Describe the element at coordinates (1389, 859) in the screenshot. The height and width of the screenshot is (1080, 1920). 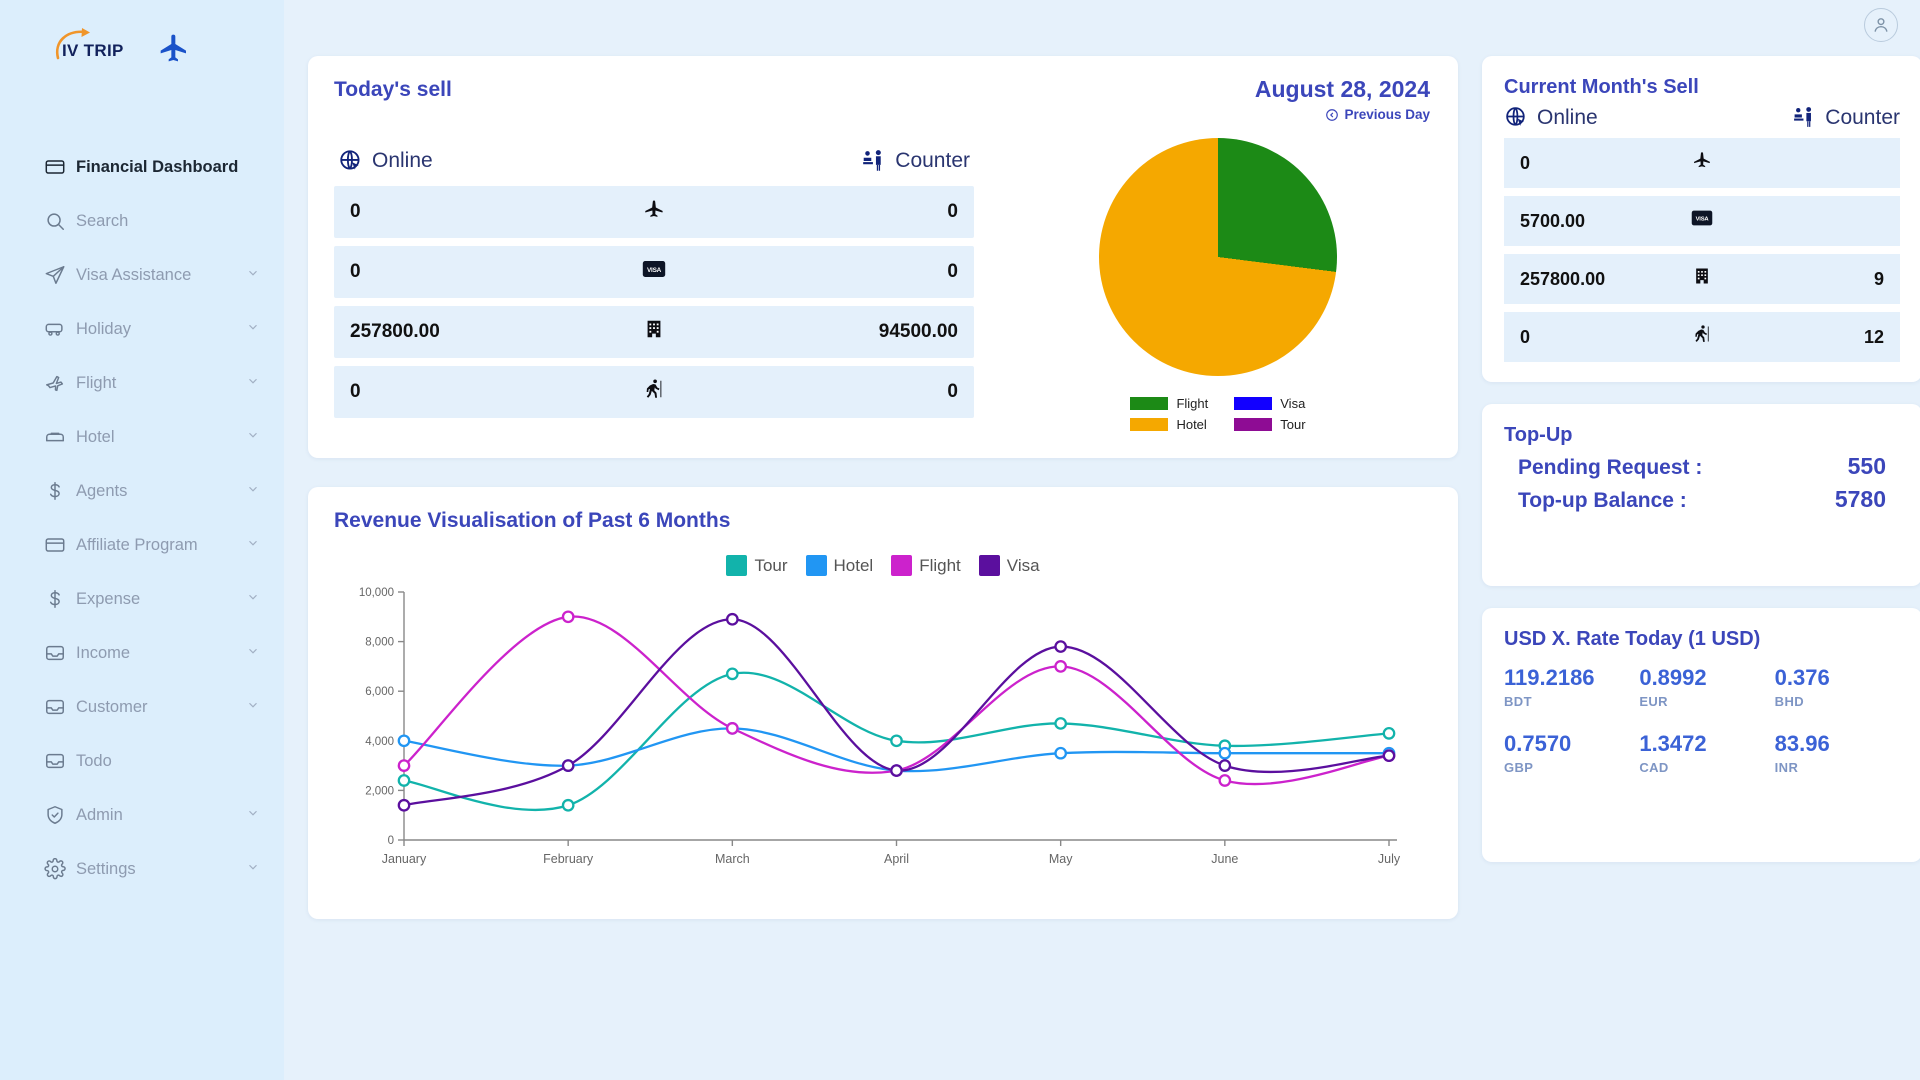
I see `svg-text: July` at that location.